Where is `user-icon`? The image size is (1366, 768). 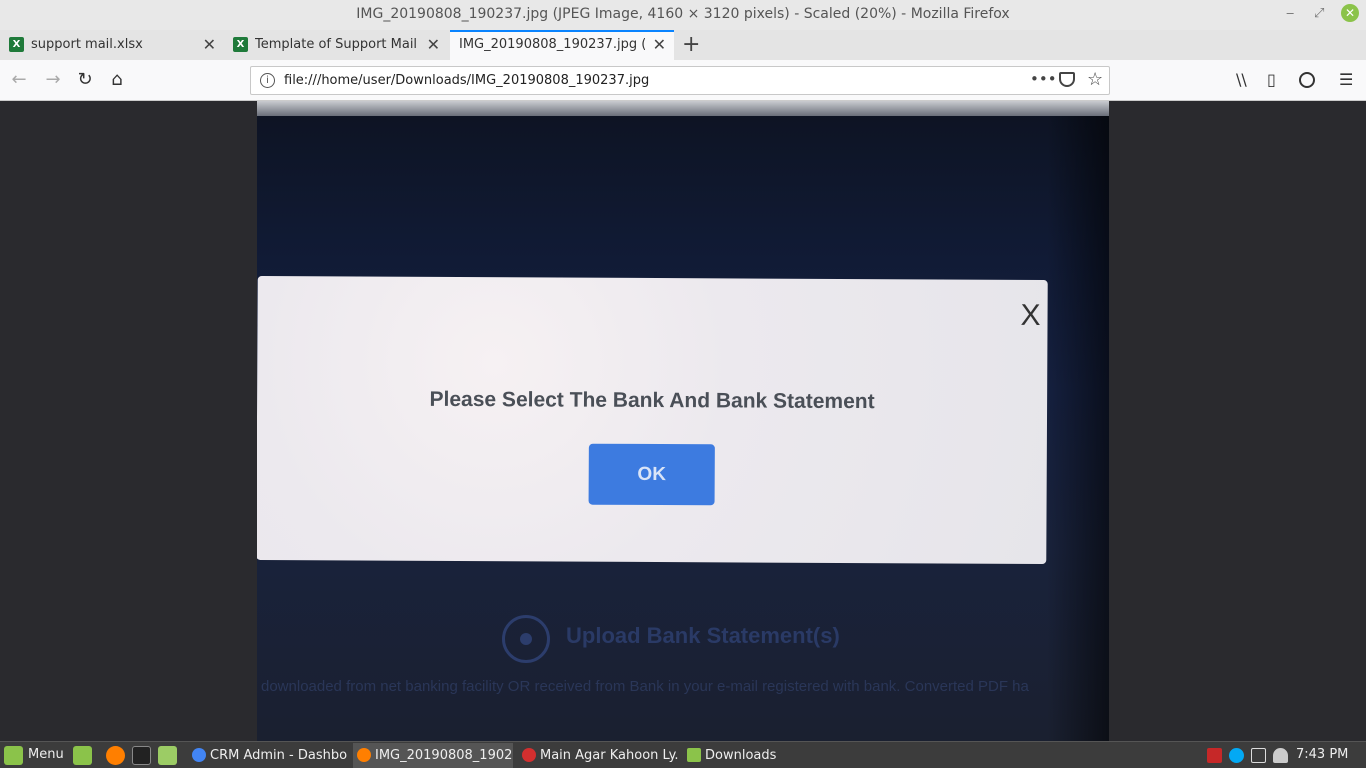
user-icon is located at coordinates (1280, 755).